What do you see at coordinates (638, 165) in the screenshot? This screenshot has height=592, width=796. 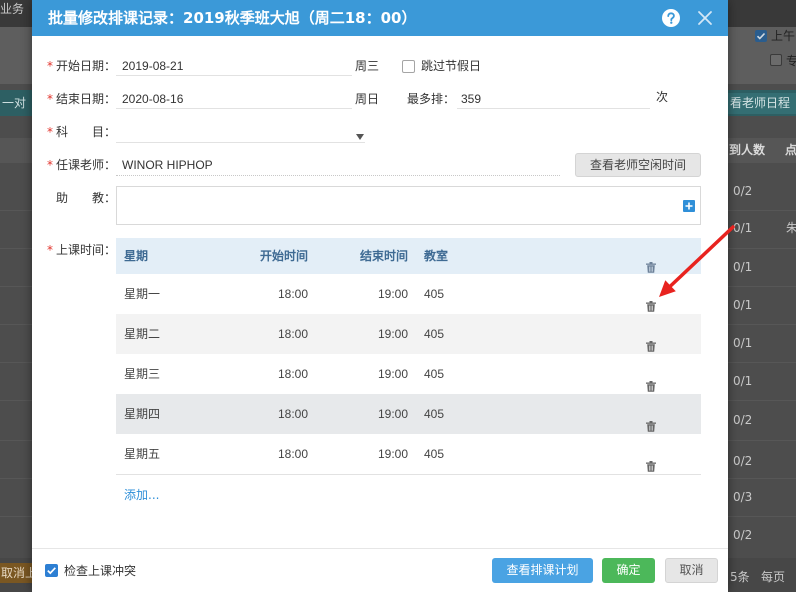 I see `teacher-free-time-button: 查看老师空闲时间` at bounding box center [638, 165].